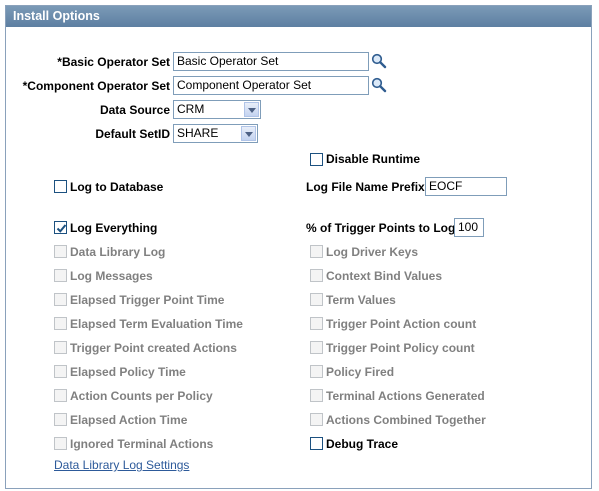  I want to click on default-setid-label: Default SetID, so click(132, 134).